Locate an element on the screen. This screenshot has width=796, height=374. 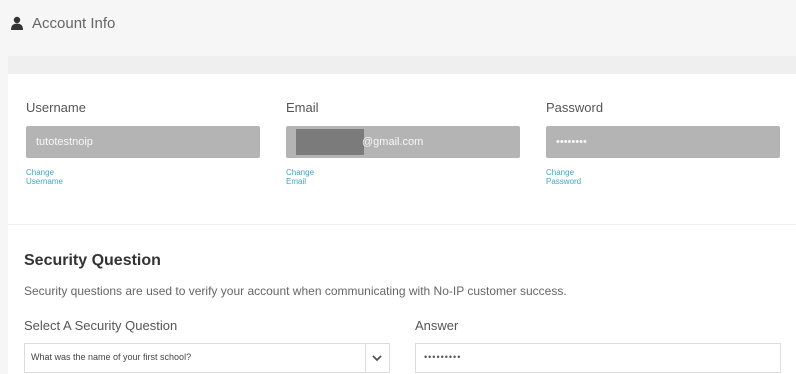
answer-label: Answer is located at coordinates (437, 325).